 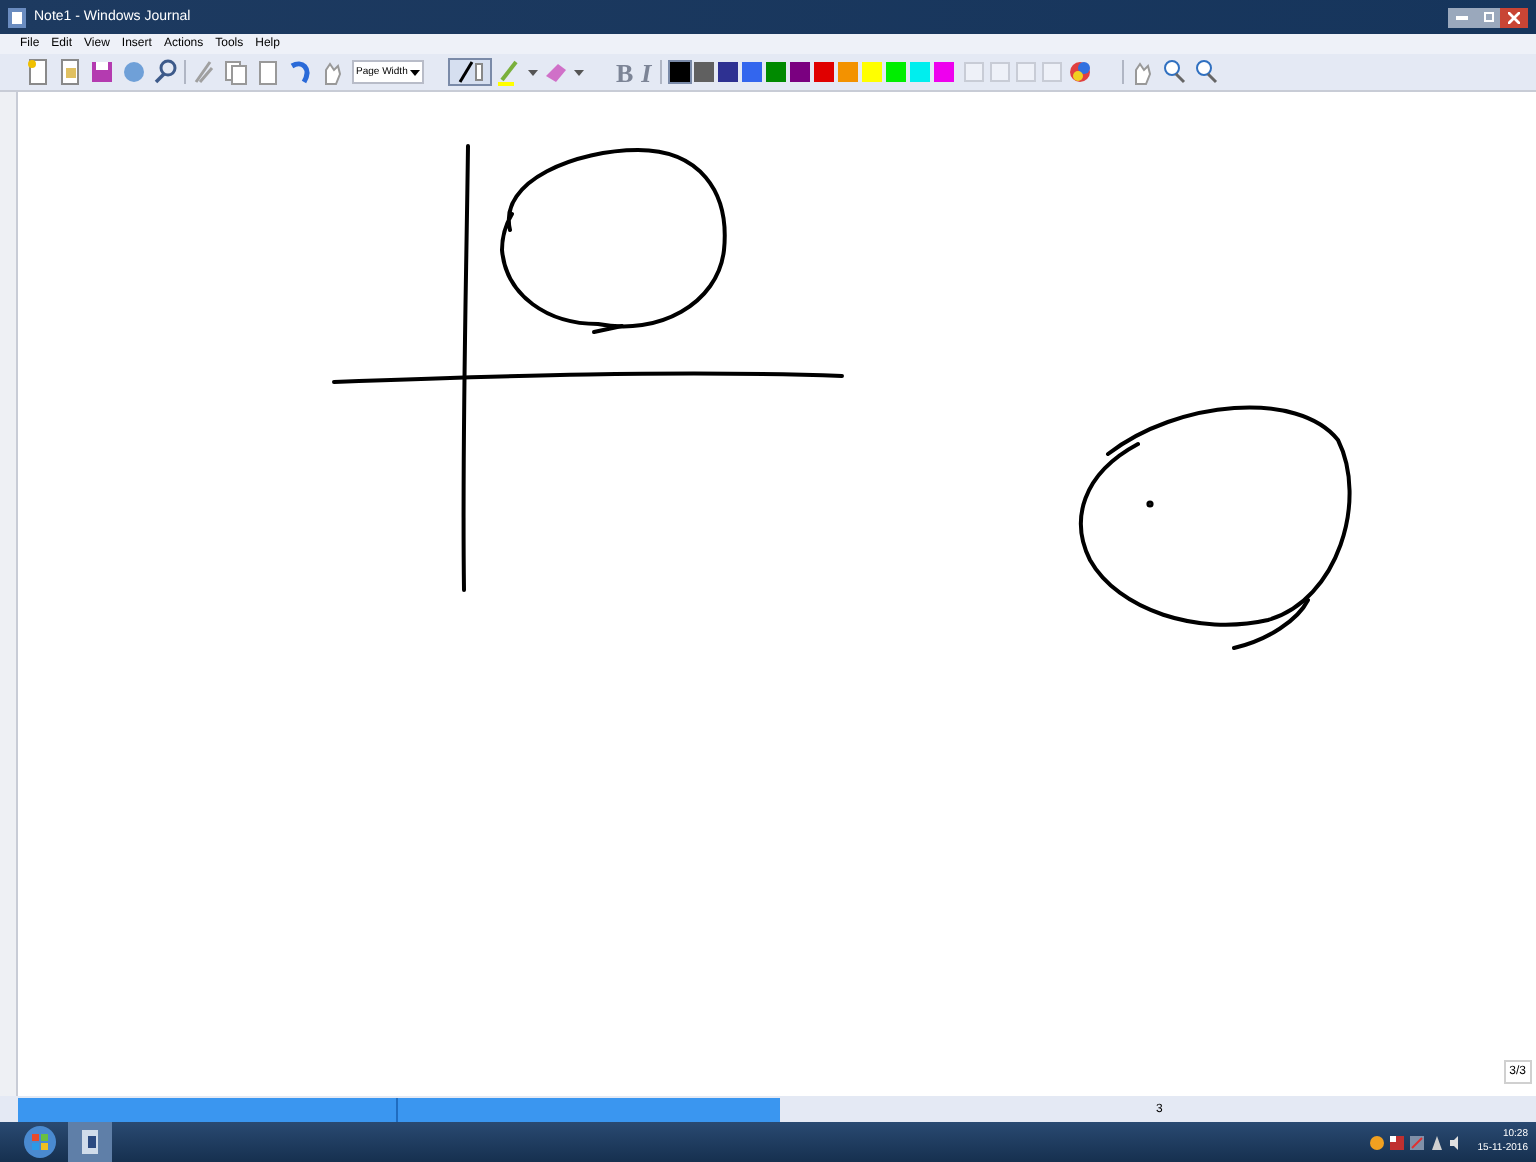 What do you see at coordinates (236, 72) in the screenshot?
I see `copy-icon` at bounding box center [236, 72].